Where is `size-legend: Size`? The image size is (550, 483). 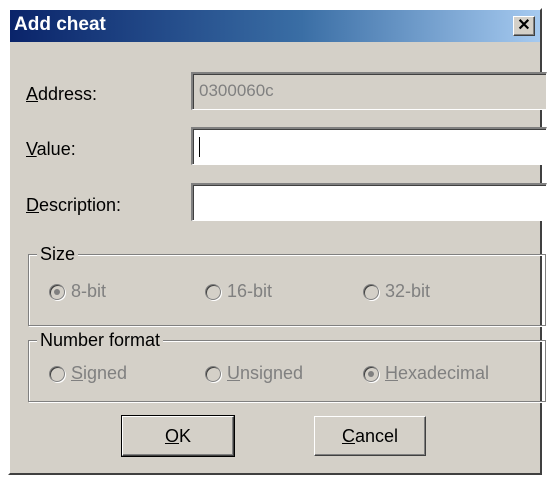 size-legend: Size is located at coordinates (58, 254).